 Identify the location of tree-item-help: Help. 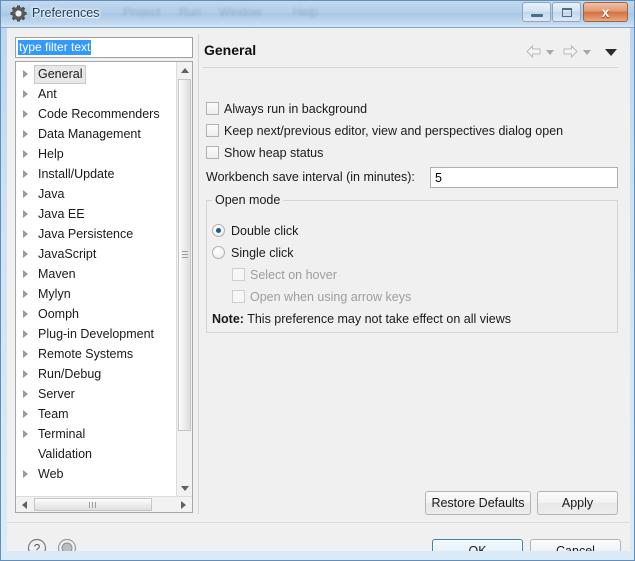
(96, 154).